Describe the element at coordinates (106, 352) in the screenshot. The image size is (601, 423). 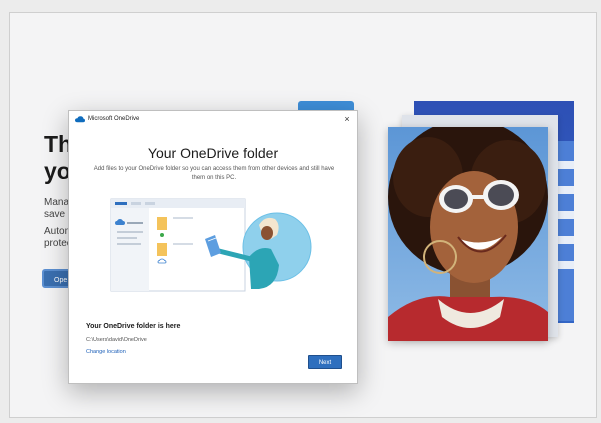
I see `change-location-link: Change location` at that location.